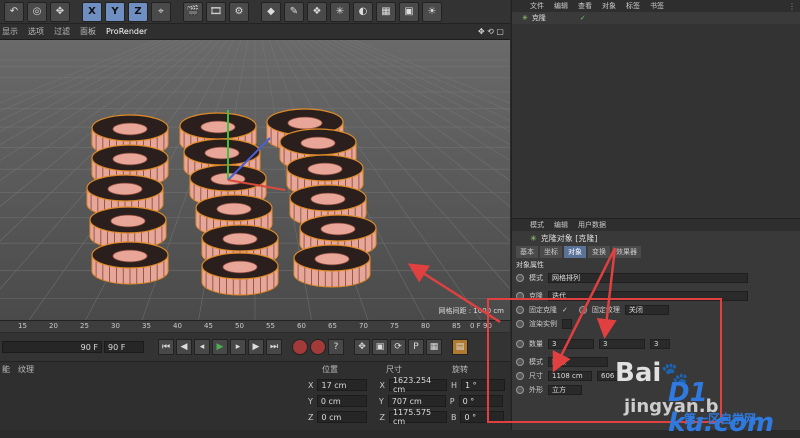 The height and width of the screenshot is (438, 800). Describe the element at coordinates (340, 11) in the screenshot. I see `mograph-icon: ✳` at that location.